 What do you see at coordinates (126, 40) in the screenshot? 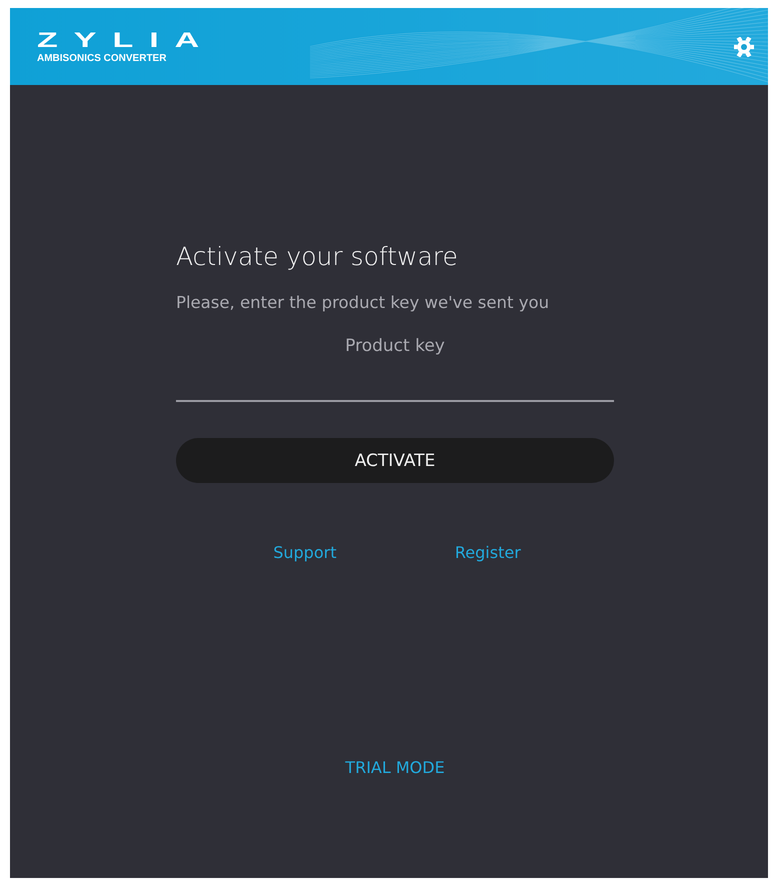
I see `logo: ZYLIA` at bounding box center [126, 40].